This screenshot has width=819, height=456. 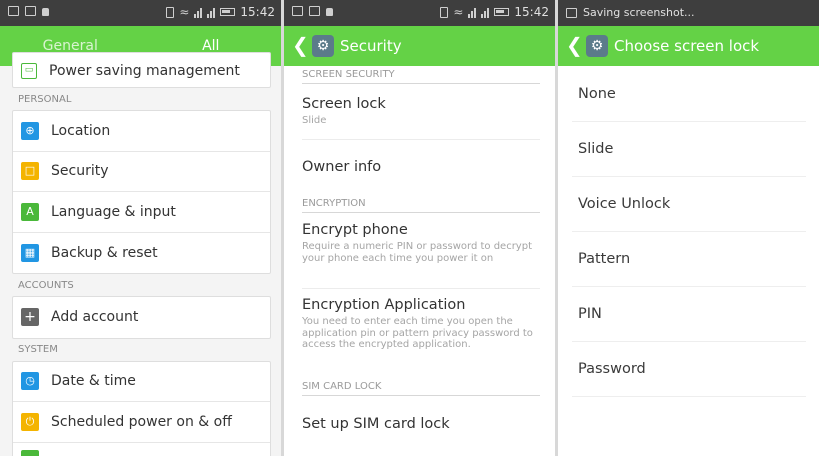 What do you see at coordinates (314, 120) in the screenshot?
I see `screen-lock-summary: Slide` at bounding box center [314, 120].